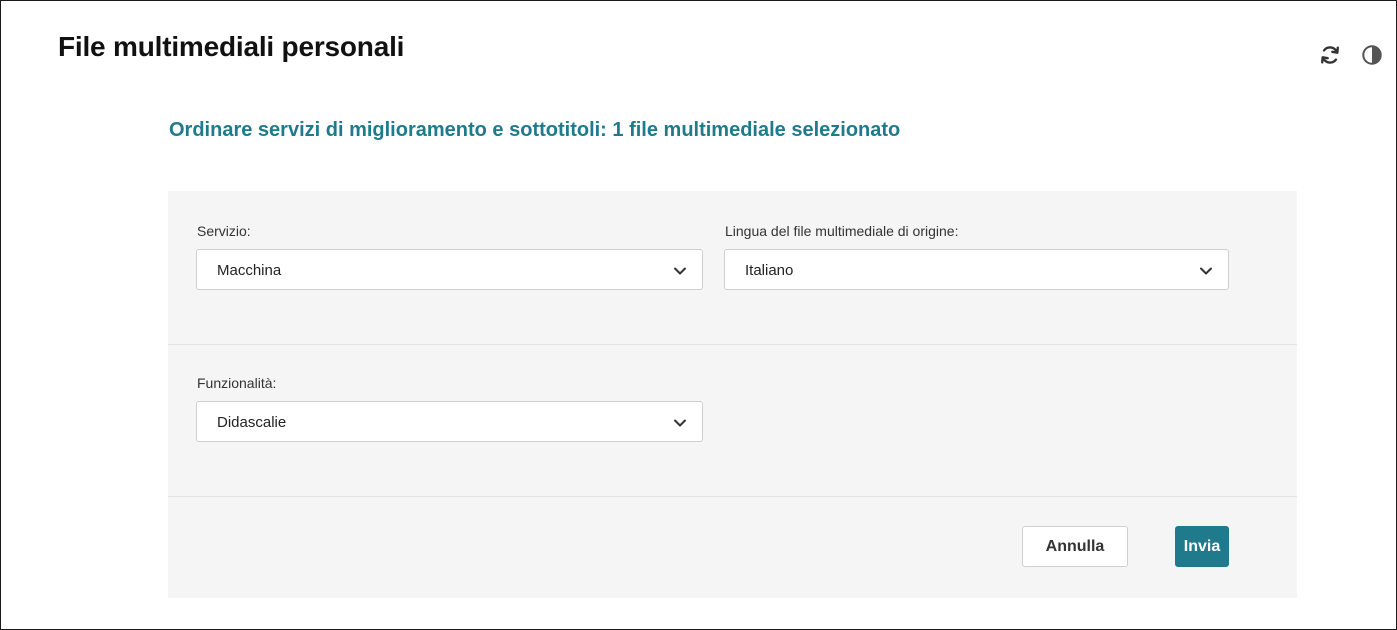  Describe the element at coordinates (249, 270) in the screenshot. I see `service-value: Macchina` at that location.